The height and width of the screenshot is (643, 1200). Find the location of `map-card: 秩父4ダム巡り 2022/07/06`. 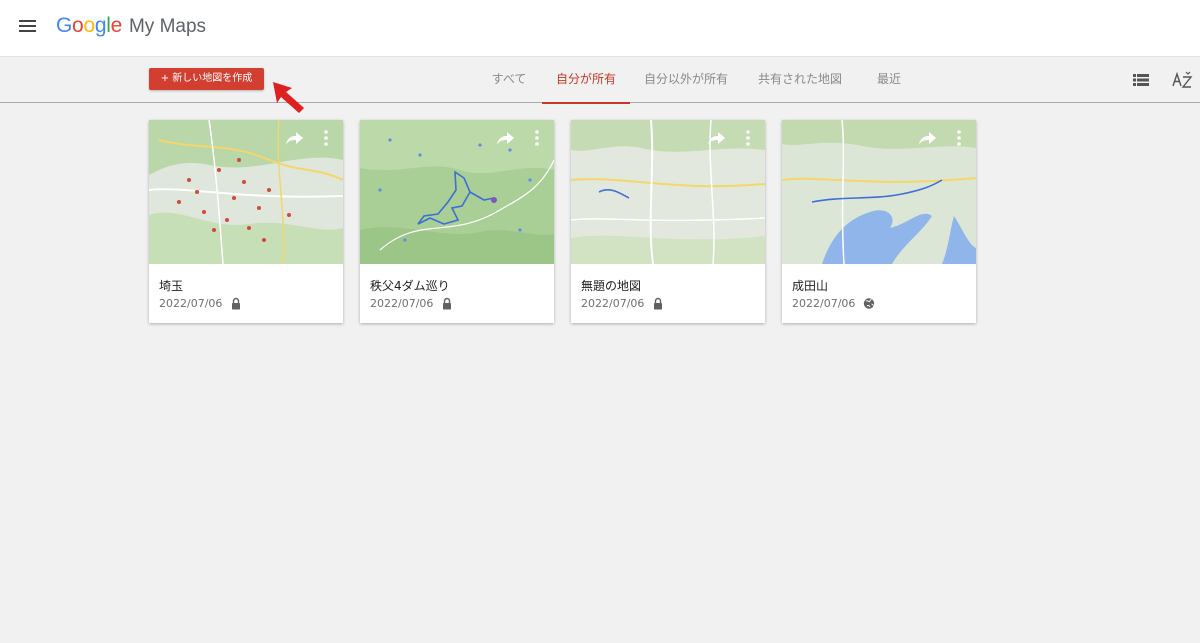

map-card: 秩父4ダム巡り 2022/07/06 is located at coordinates (457, 221).